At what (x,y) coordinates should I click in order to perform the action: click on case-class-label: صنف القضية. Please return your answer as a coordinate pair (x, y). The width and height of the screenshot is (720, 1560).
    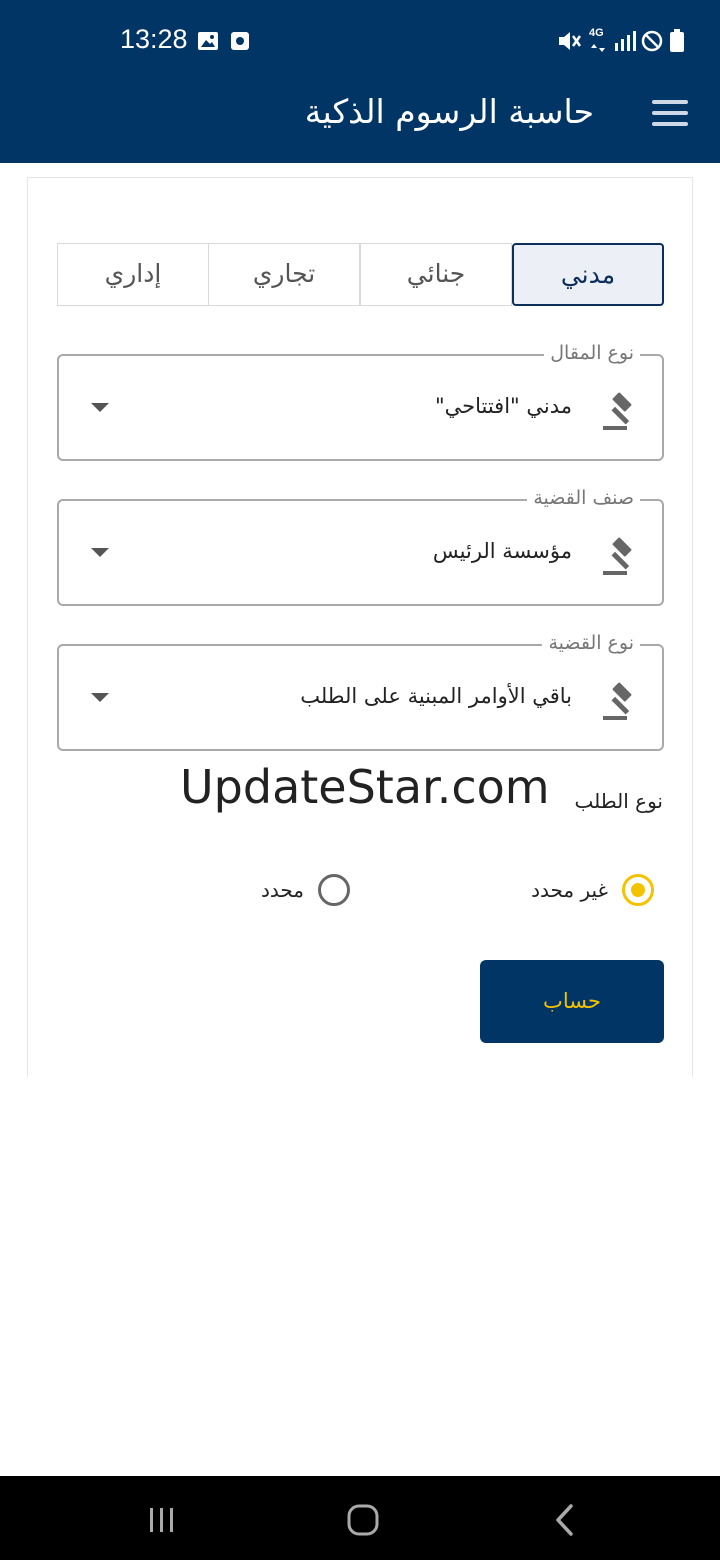
    Looking at the image, I should click on (583, 498).